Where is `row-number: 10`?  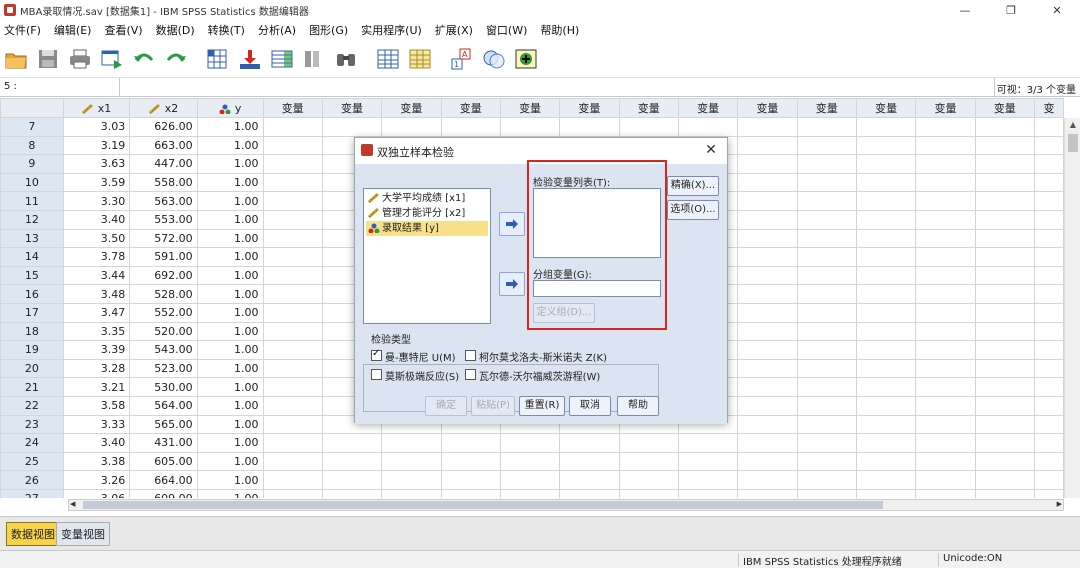 row-number: 10 is located at coordinates (32, 182).